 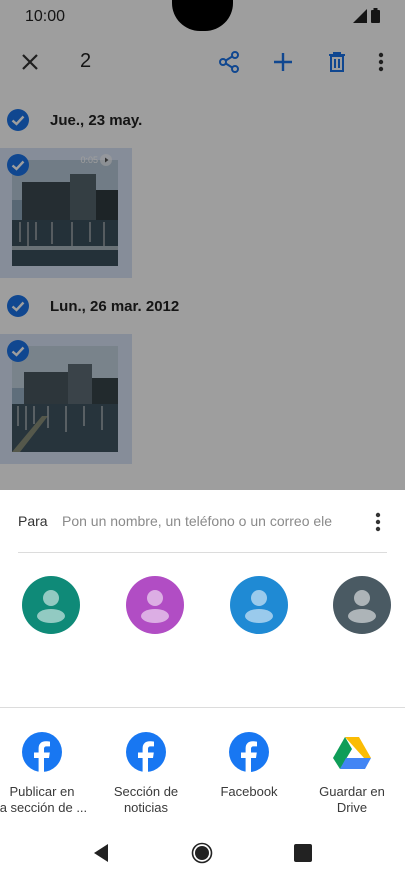 I want to click on back-icon, so click(x=101, y=853).